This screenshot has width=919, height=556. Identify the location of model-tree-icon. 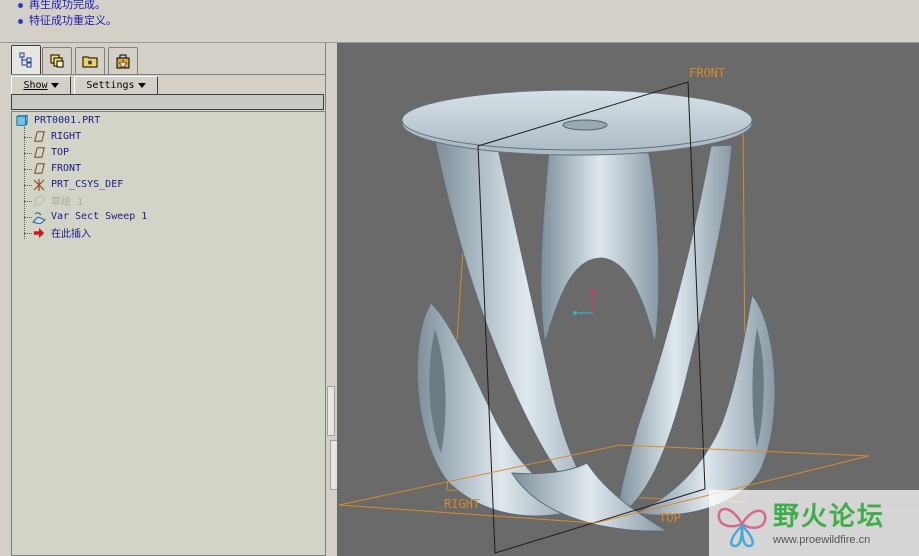
(25, 60).